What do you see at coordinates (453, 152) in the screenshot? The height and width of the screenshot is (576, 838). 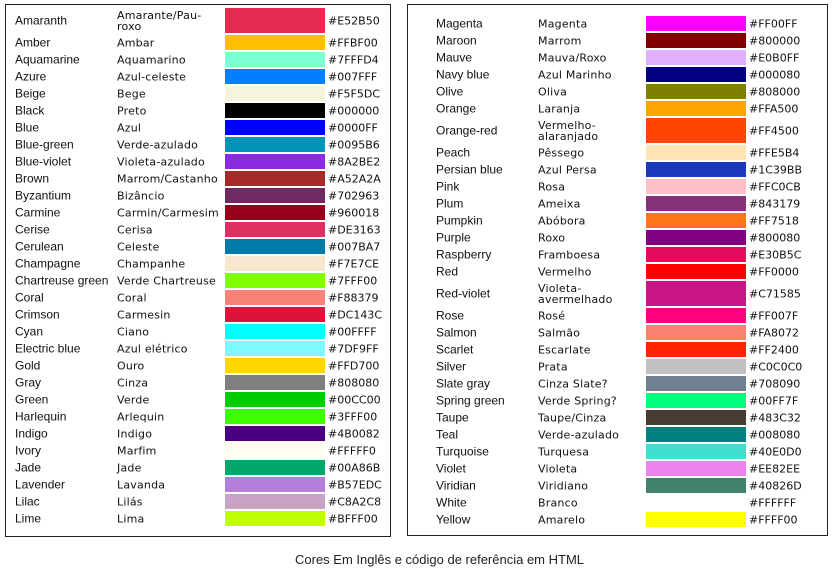 I see `english-name: Peach` at bounding box center [453, 152].